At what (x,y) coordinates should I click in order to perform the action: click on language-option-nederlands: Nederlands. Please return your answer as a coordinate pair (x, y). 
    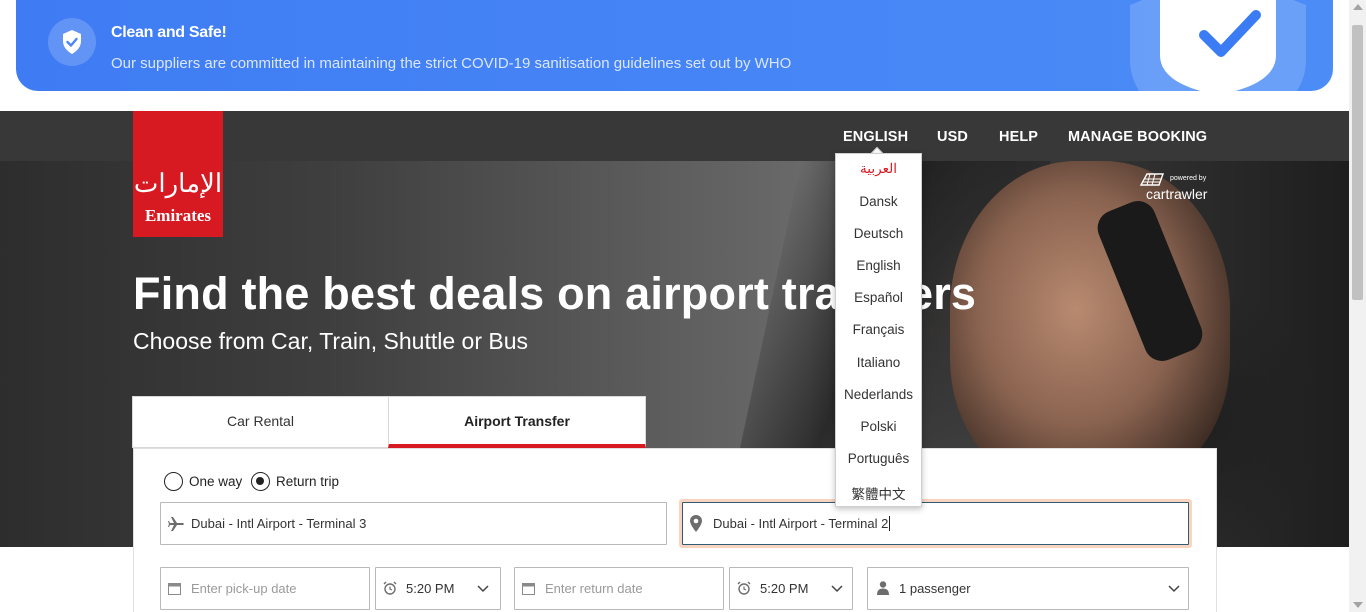
    Looking at the image, I should click on (878, 394).